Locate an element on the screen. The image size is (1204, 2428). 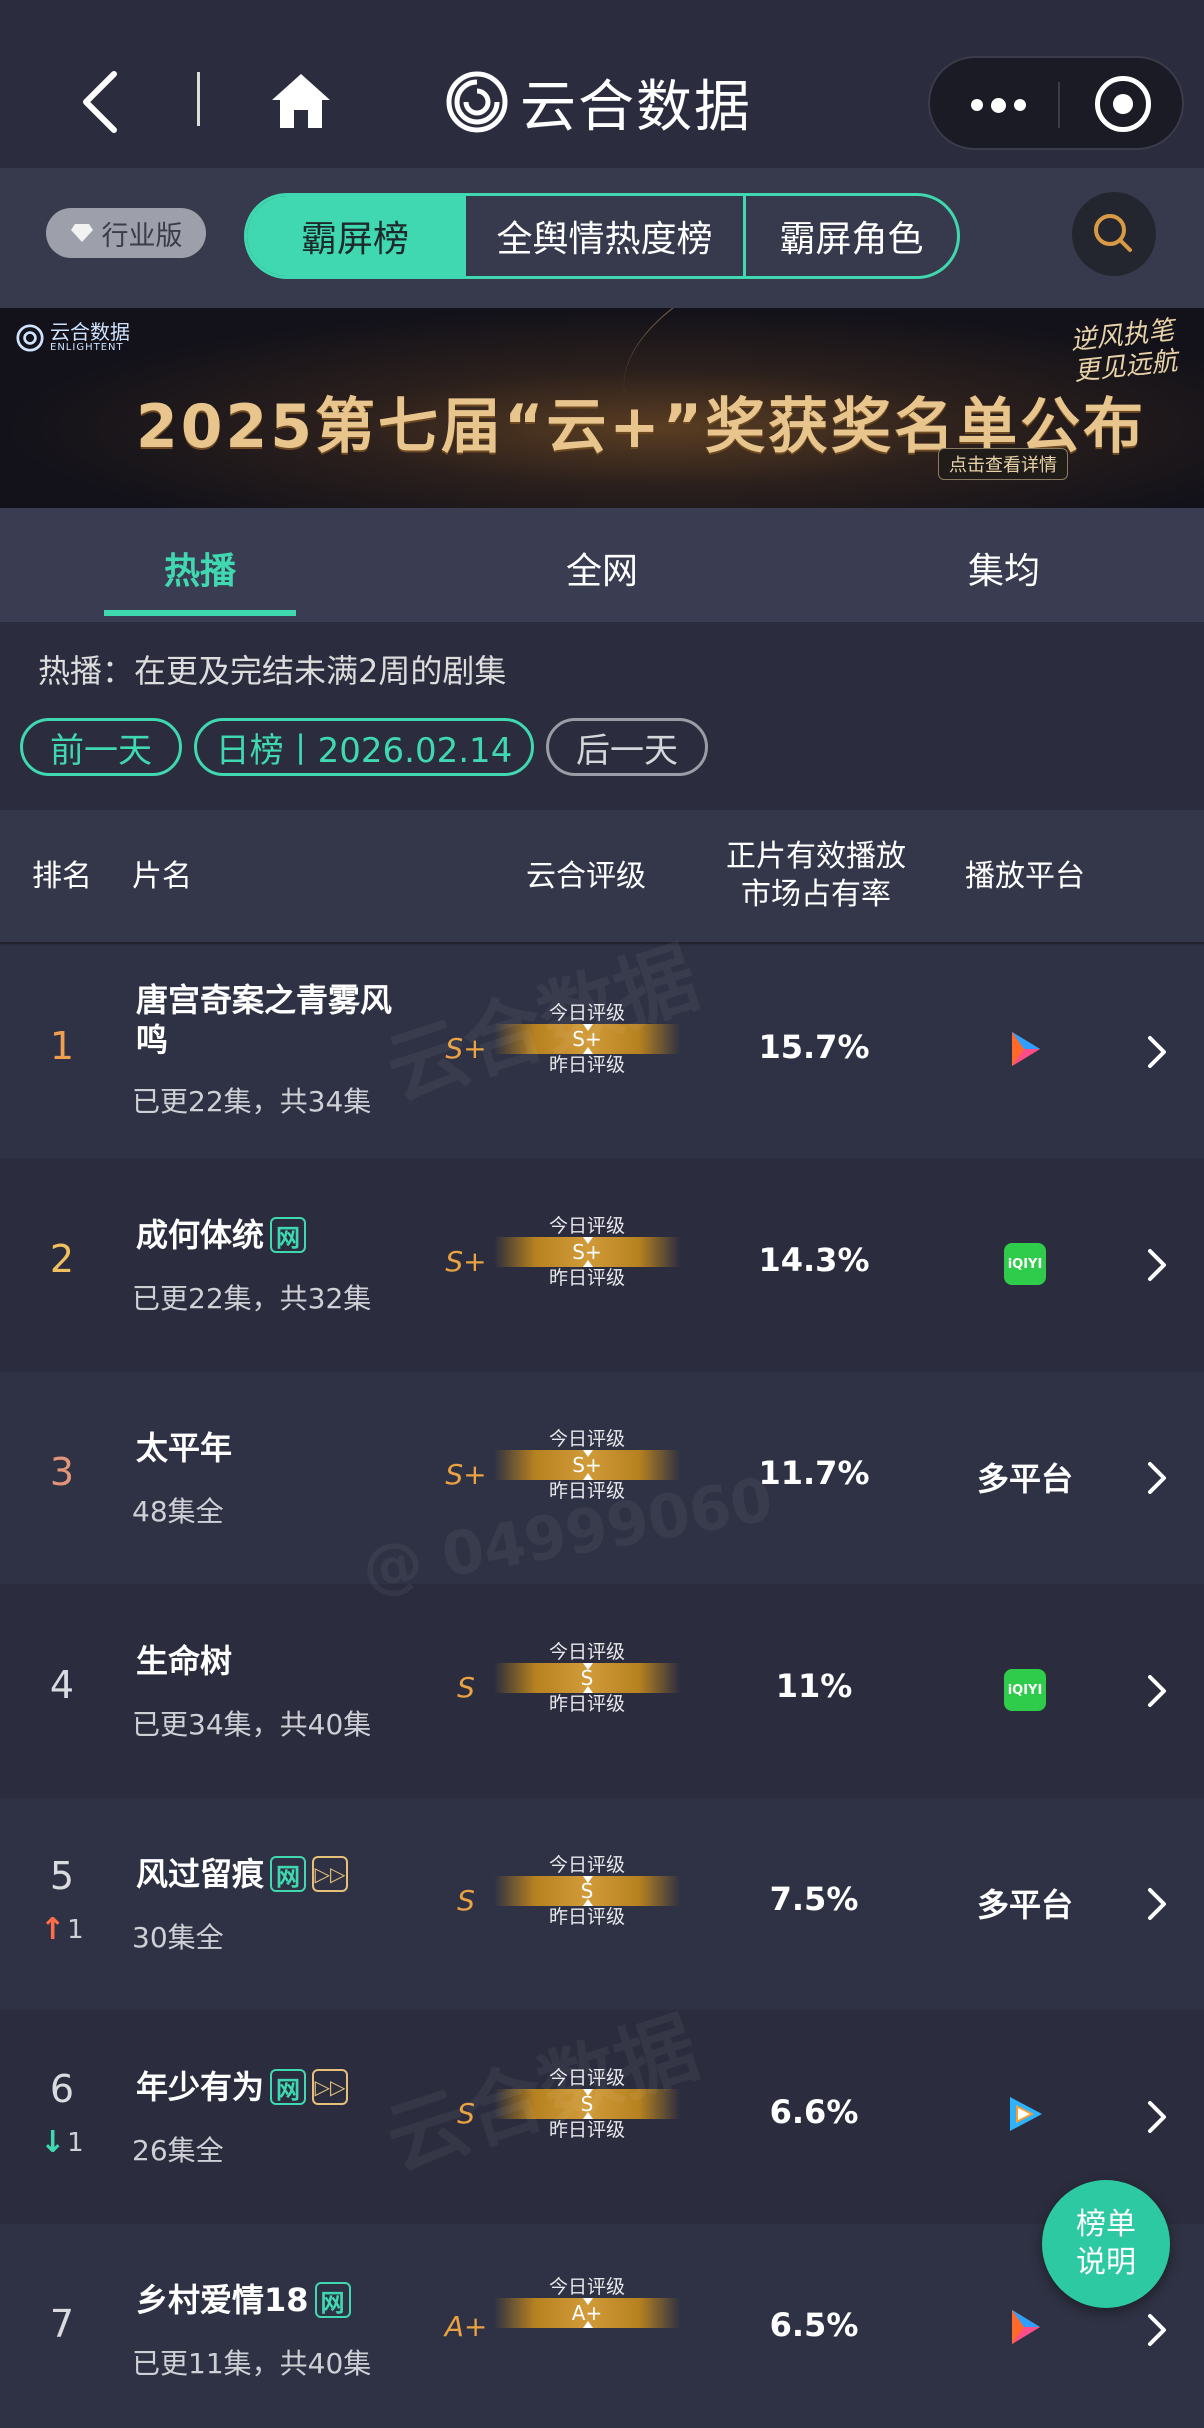
table-header: 排名 片名 云合评级 正片有效播放 市场占有率 播放平台 is located at coordinates (602, 877).